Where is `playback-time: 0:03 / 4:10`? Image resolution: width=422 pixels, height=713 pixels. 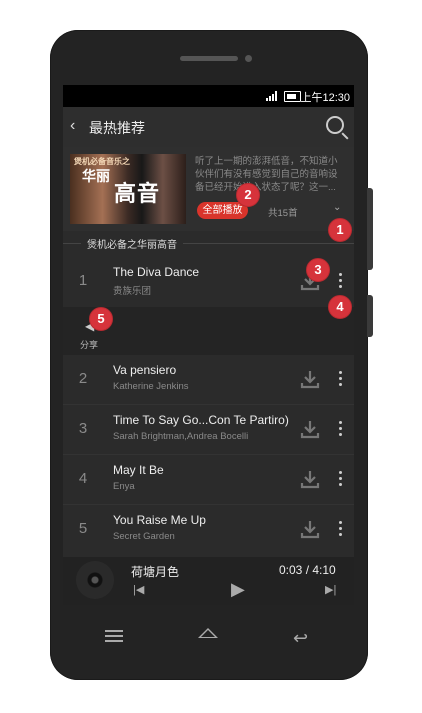 playback-time: 0:03 / 4:10 is located at coordinates (307, 570).